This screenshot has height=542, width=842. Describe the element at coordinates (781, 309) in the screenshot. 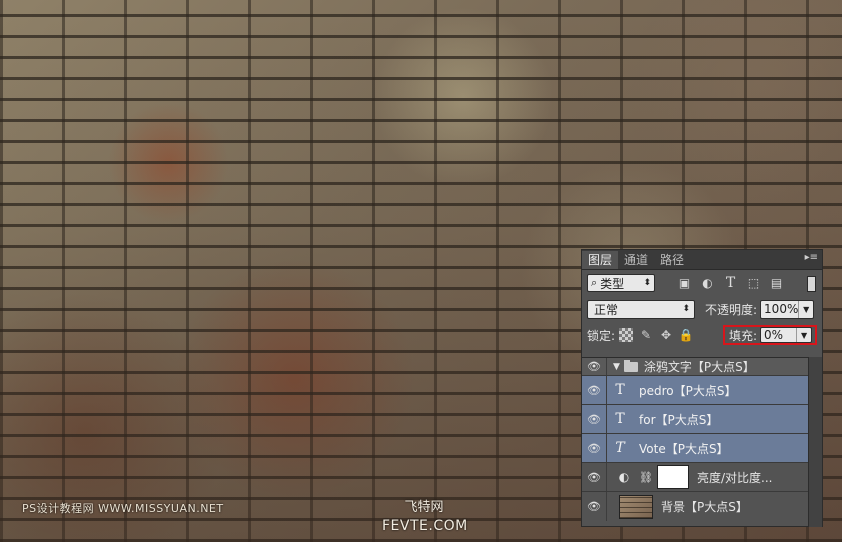

I see `opacity-value: 100%` at that location.